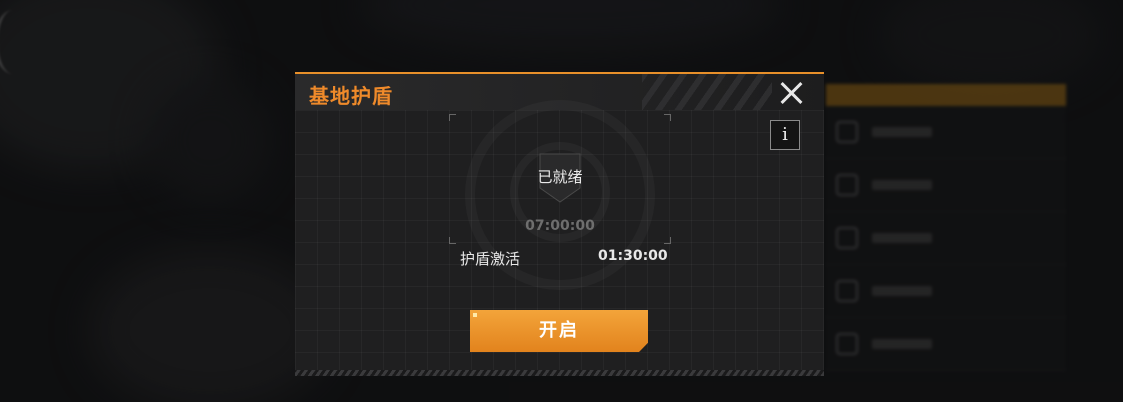 The height and width of the screenshot is (402, 1123). What do you see at coordinates (791, 93) in the screenshot?
I see `close-icon` at bounding box center [791, 93].